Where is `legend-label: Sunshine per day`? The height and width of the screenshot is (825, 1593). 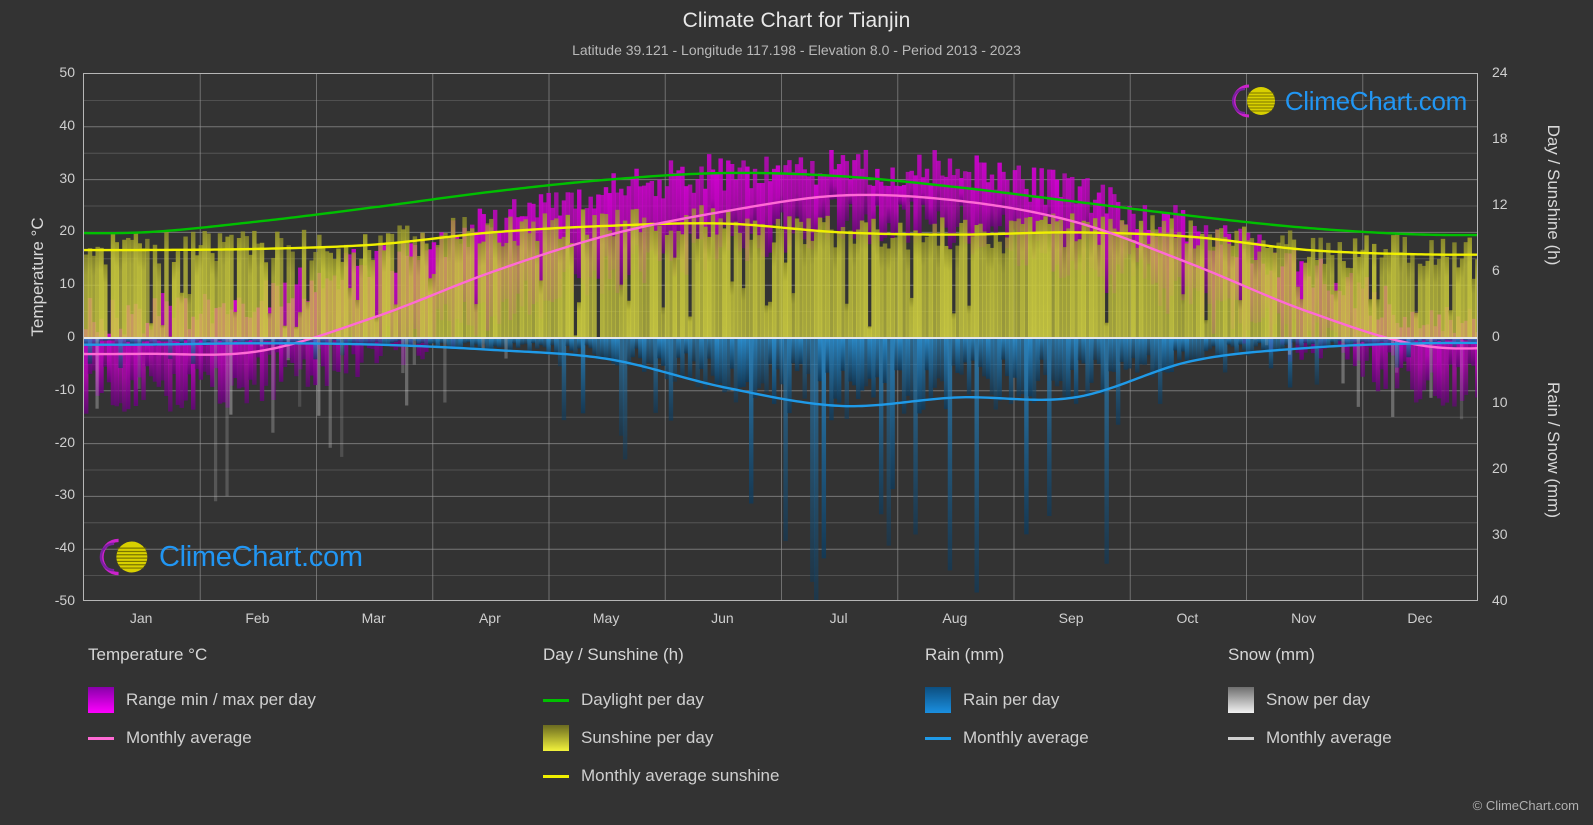 legend-label: Sunshine per day is located at coordinates (647, 737).